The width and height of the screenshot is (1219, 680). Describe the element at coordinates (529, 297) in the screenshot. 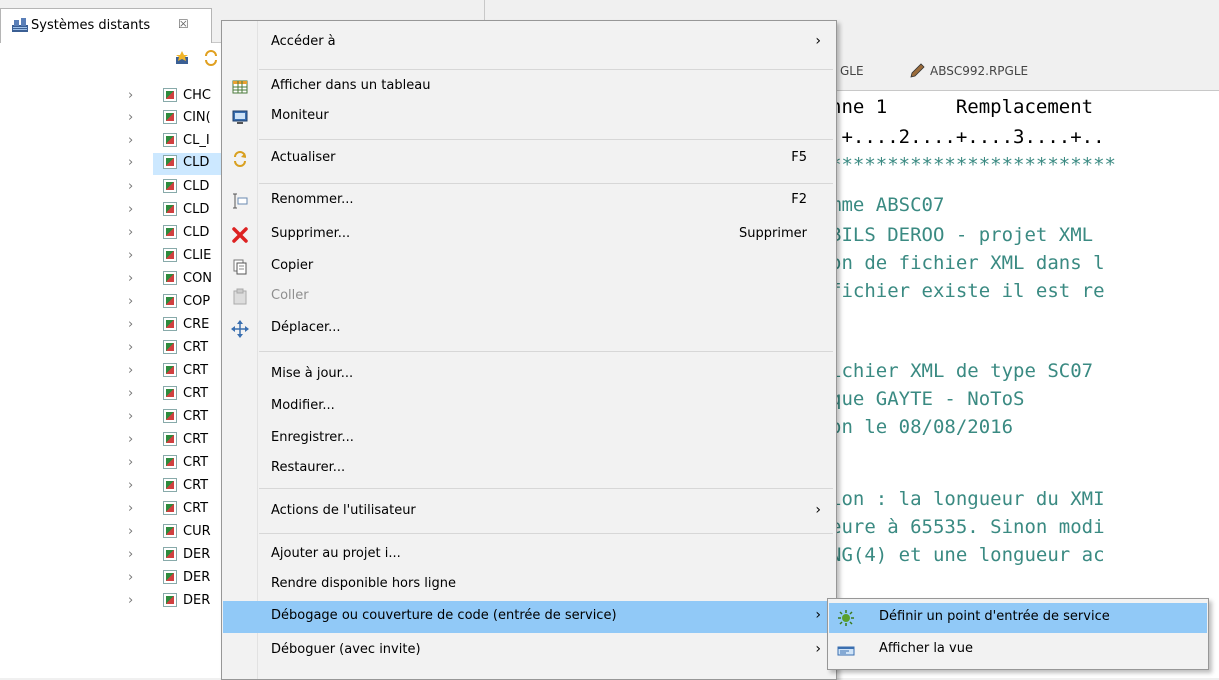

I see `menu-item-paste: Coller` at that location.